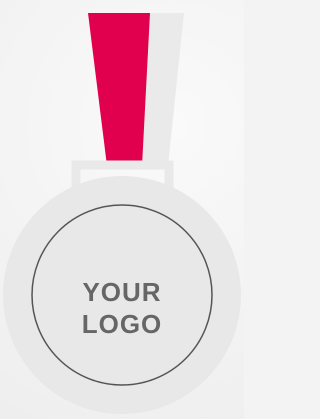 The height and width of the screenshot is (419, 320). Describe the element at coordinates (122, 324) in the screenshot. I see `logo-text-line-2: LOGO` at that location.